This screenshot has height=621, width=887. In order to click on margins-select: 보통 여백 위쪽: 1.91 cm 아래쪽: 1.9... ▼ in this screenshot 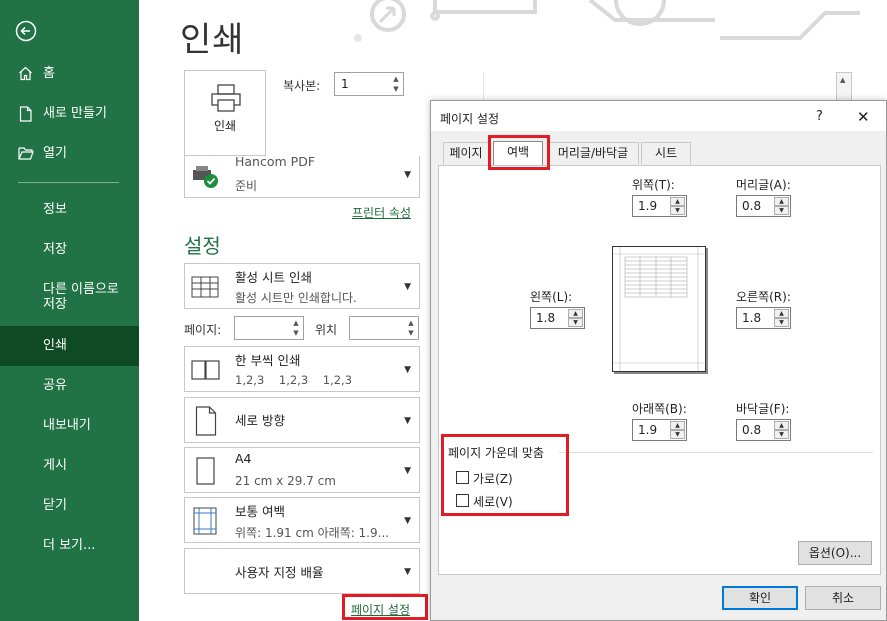, I will do `click(302, 520)`.